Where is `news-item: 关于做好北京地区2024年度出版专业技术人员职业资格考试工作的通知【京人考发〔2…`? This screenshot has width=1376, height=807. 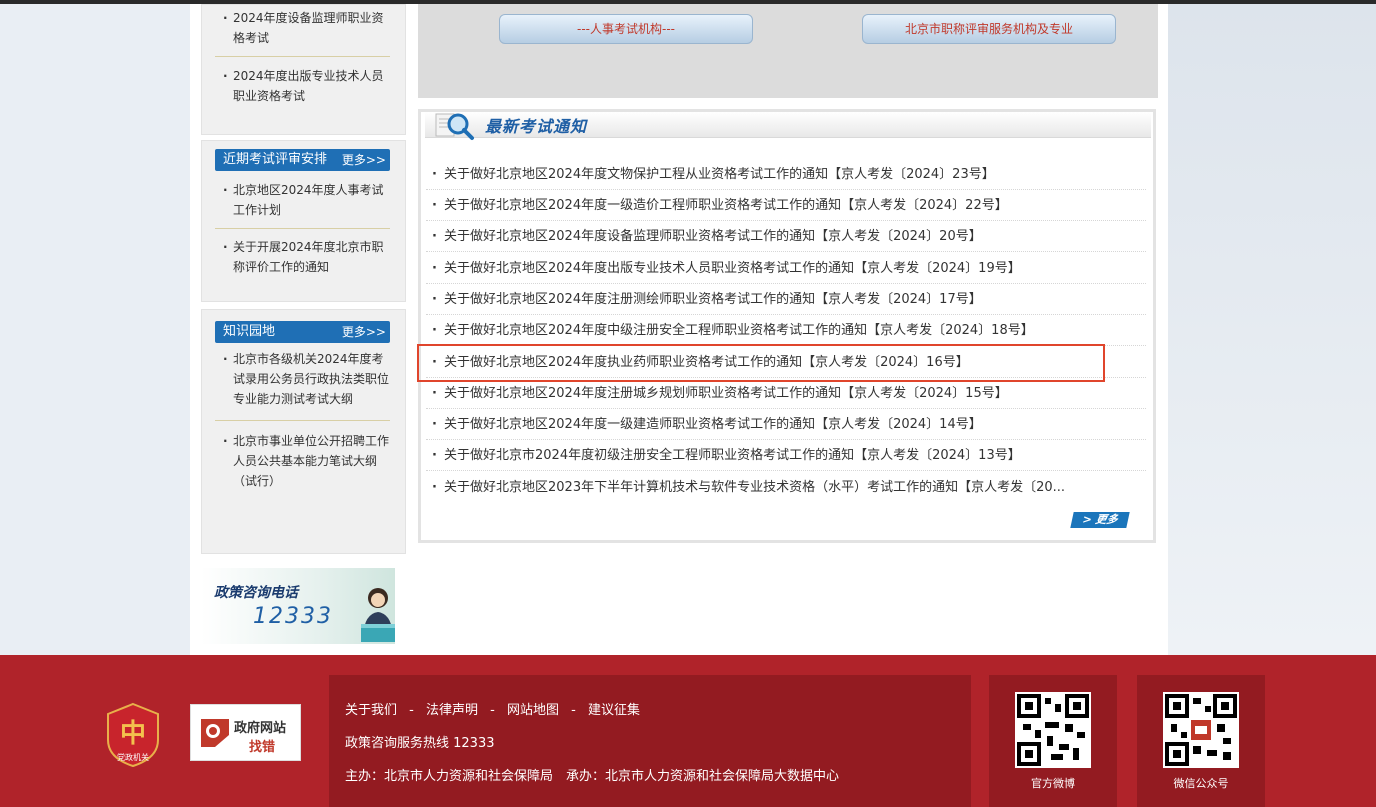 news-item: 关于做好北京地区2024年度出版专业技术人员职业资格考试工作的通知【京人考发〔2… is located at coordinates (786, 268).